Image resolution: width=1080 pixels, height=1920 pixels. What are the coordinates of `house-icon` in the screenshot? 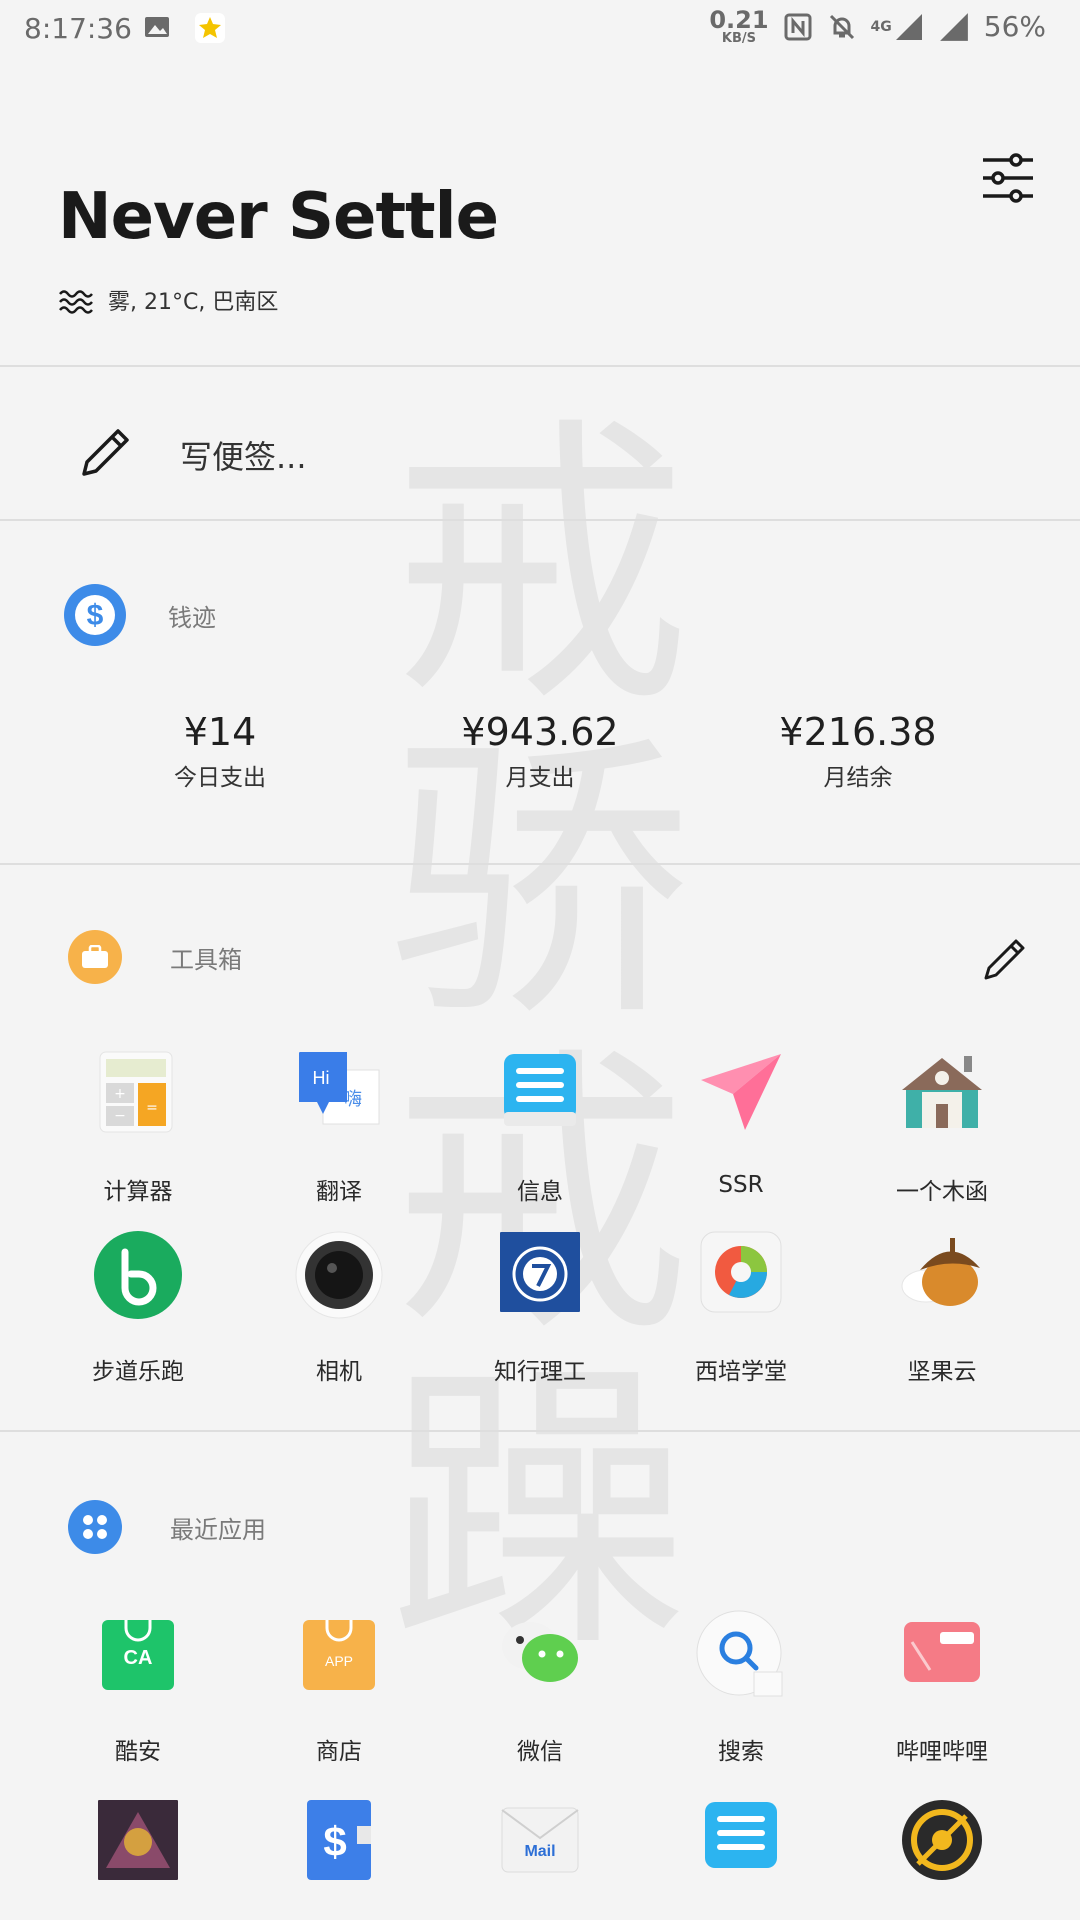 It's located at (942, 1092).